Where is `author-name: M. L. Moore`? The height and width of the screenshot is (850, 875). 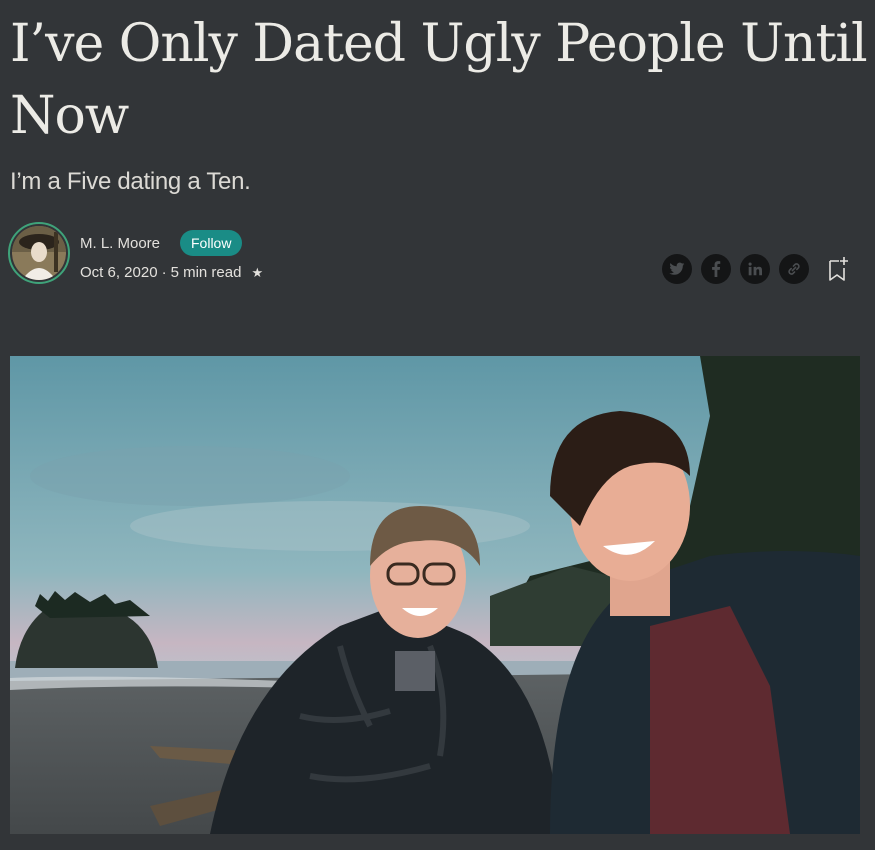
author-name: M. L. Moore is located at coordinates (120, 243).